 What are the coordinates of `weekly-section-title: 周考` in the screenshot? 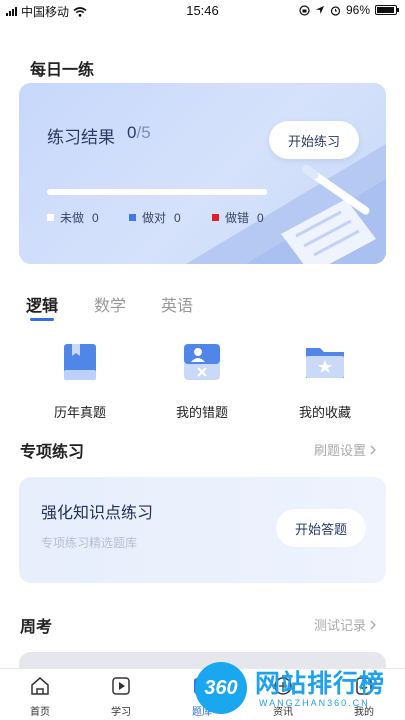 It's located at (36, 627).